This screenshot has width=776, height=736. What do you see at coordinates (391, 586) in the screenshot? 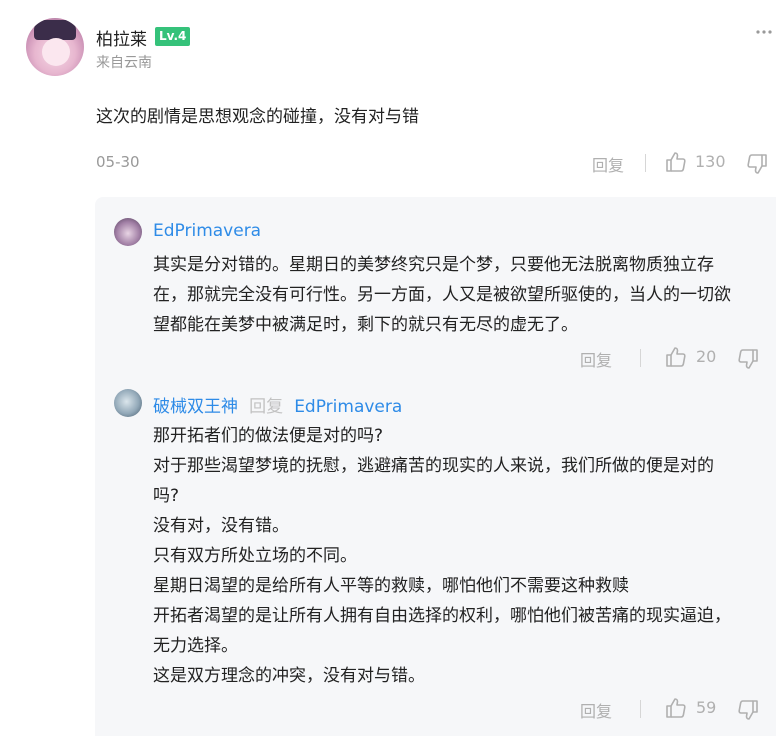
I see `reply-line: 星期日渴望的是给所有人平等的救赎，哪怕他们不需要这种救赎` at bounding box center [391, 586].